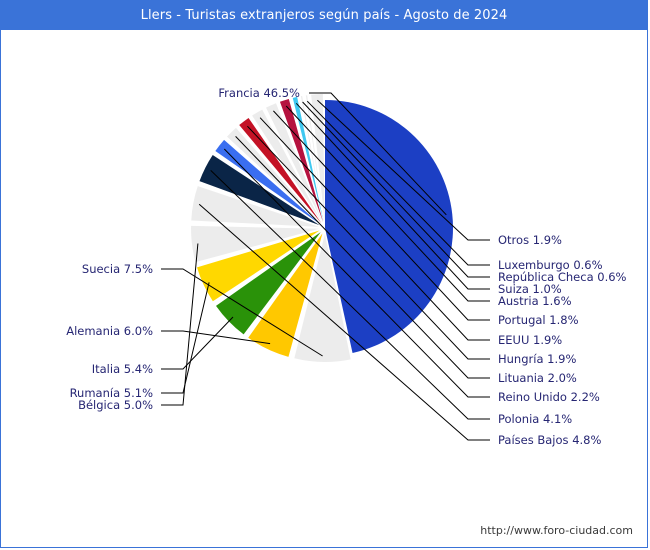  What do you see at coordinates (530, 340) in the screenshot?
I see `slice-label: EEUU 1.9%` at bounding box center [530, 340].